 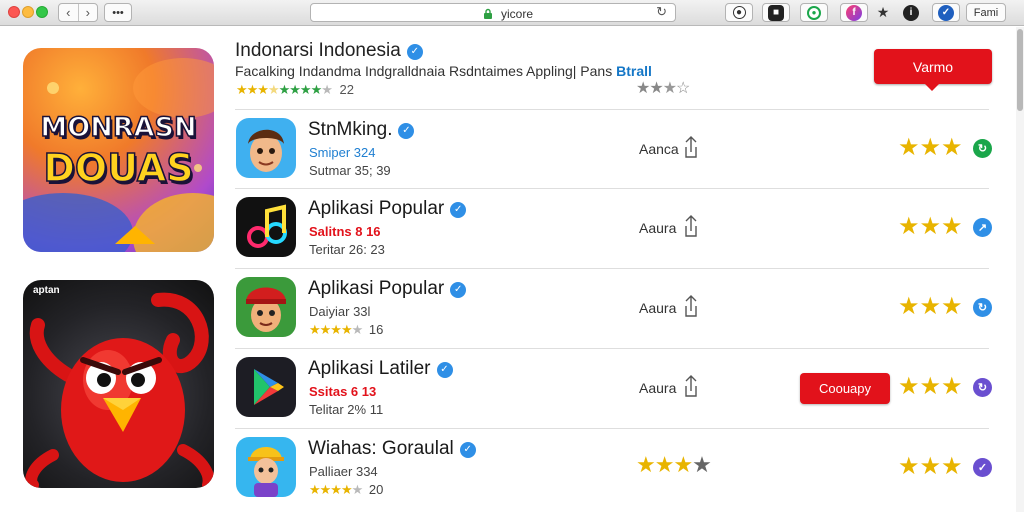 What do you see at coordinates (883, 12) in the screenshot?
I see `bookmark-star-icon: ★` at bounding box center [883, 12].